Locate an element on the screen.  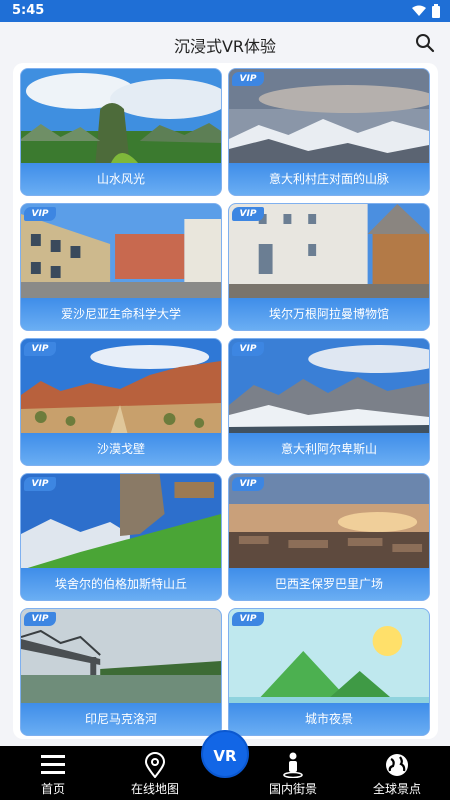
scene-thumbnail is located at coordinates (121, 117).